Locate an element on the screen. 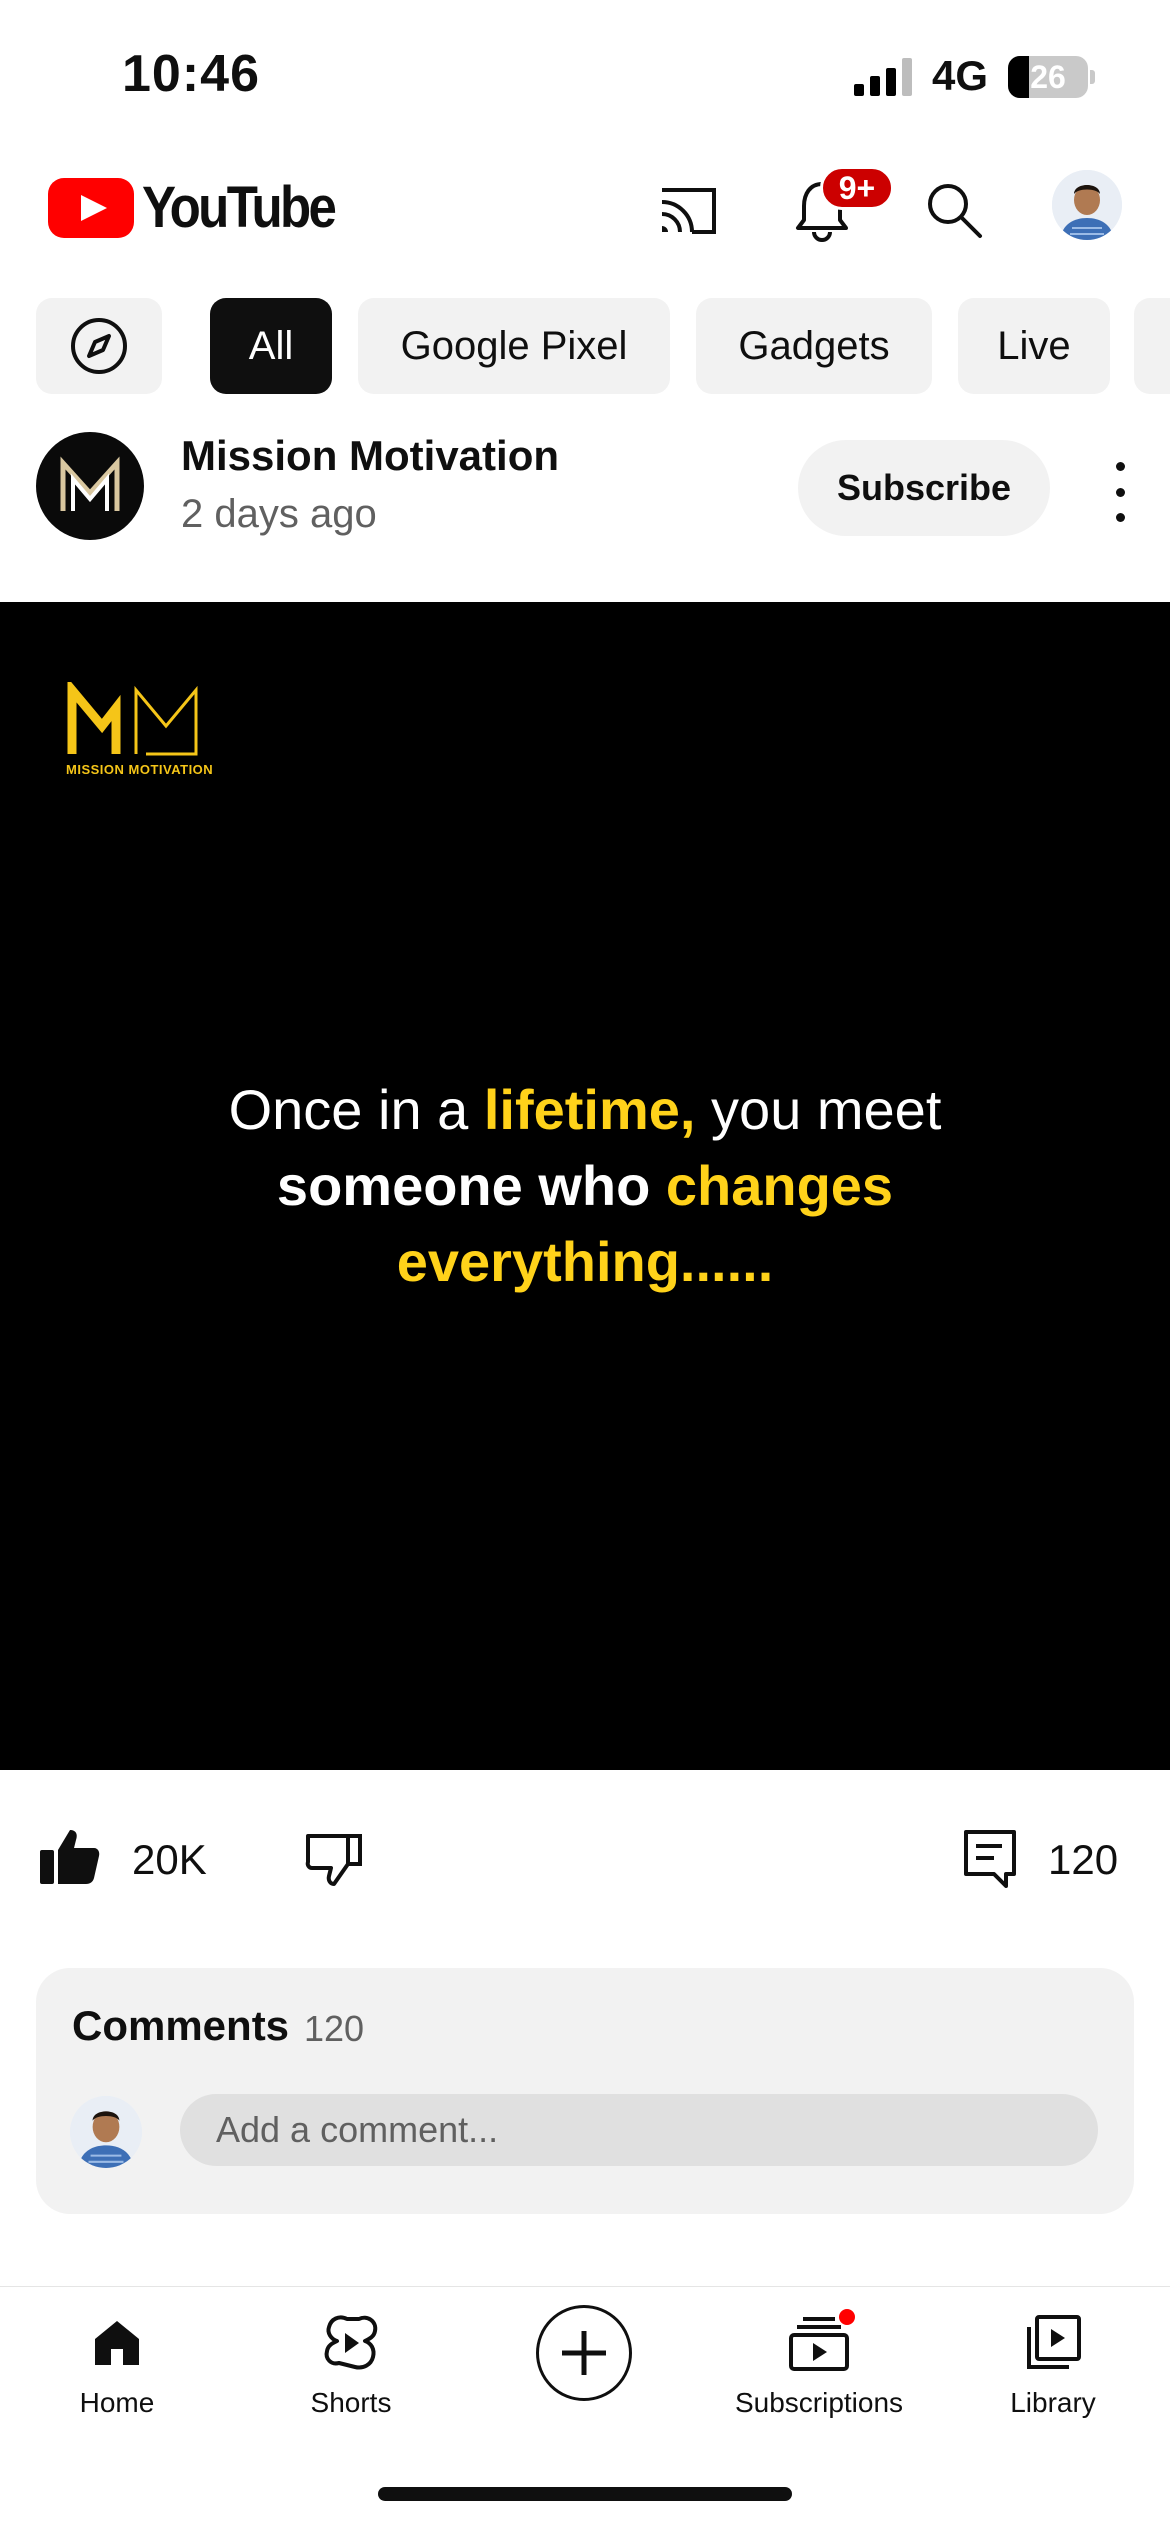 This screenshot has width=1170, height=2532. more-options-icon is located at coordinates (1120, 492).